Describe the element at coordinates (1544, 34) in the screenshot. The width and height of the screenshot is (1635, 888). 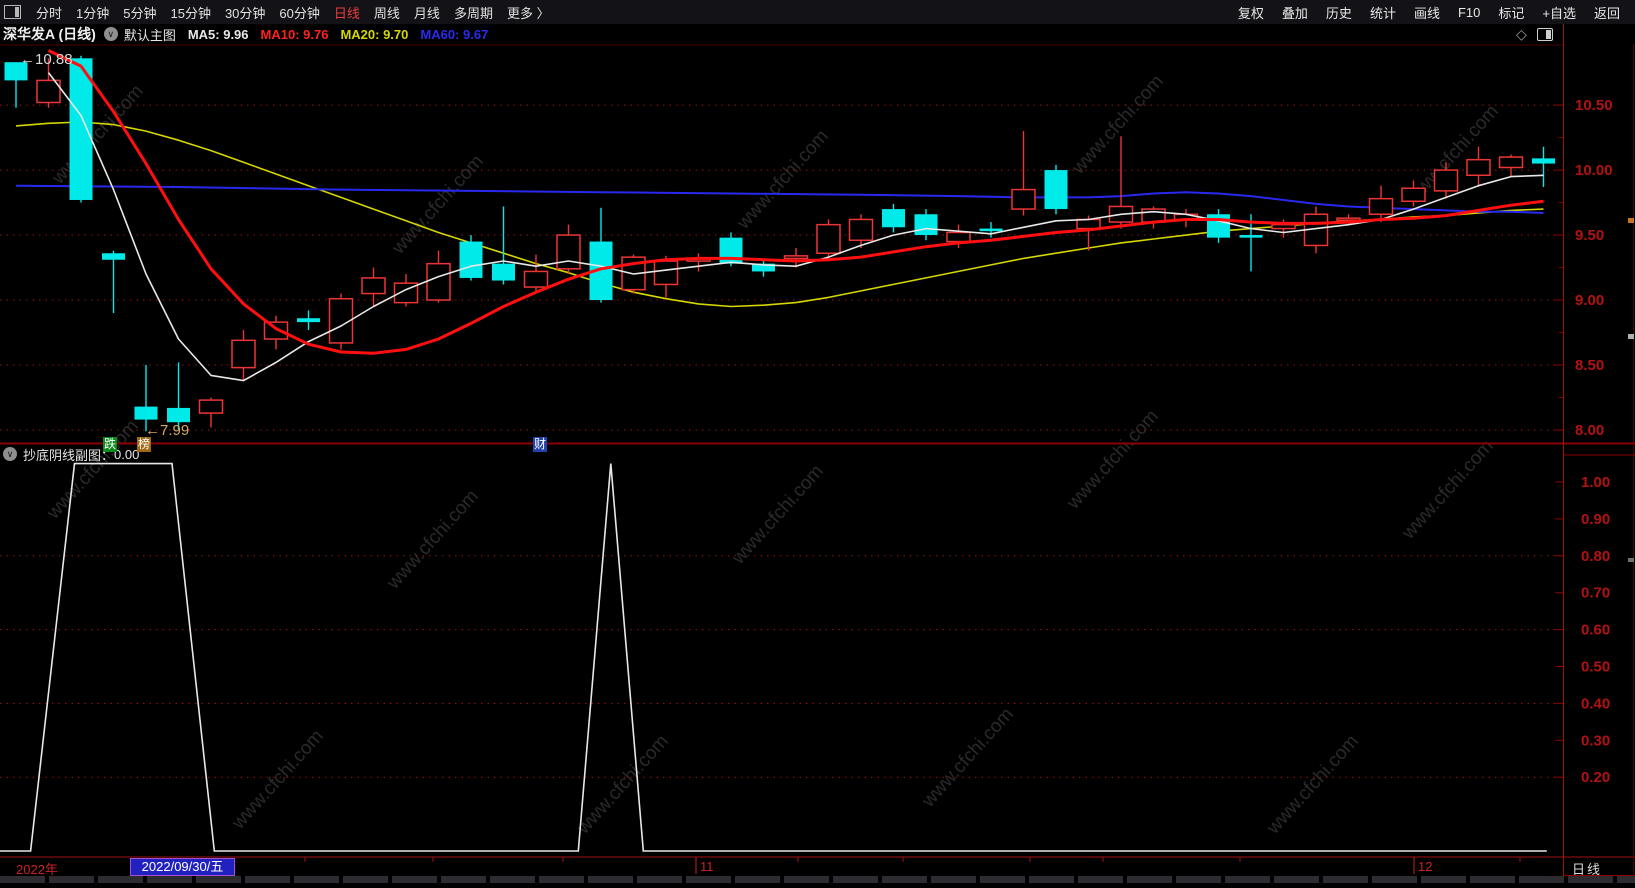
I see `panel-toggle-icon` at that location.